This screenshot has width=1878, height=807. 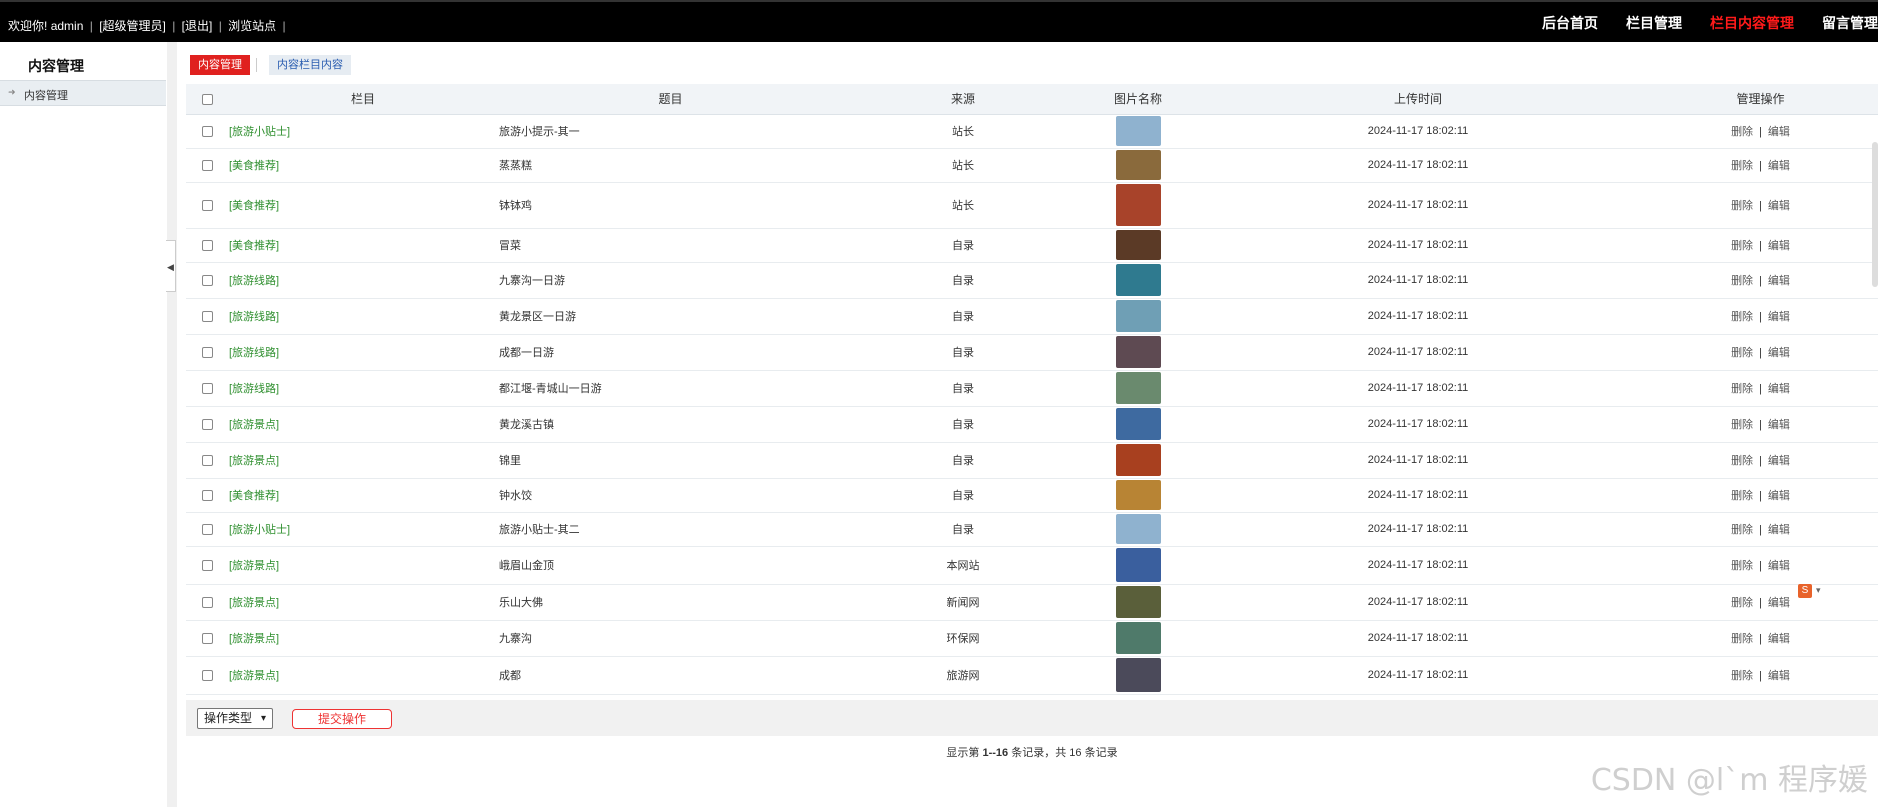 I want to click on submit-operation-button: 提交操作, so click(x=342, y=719).